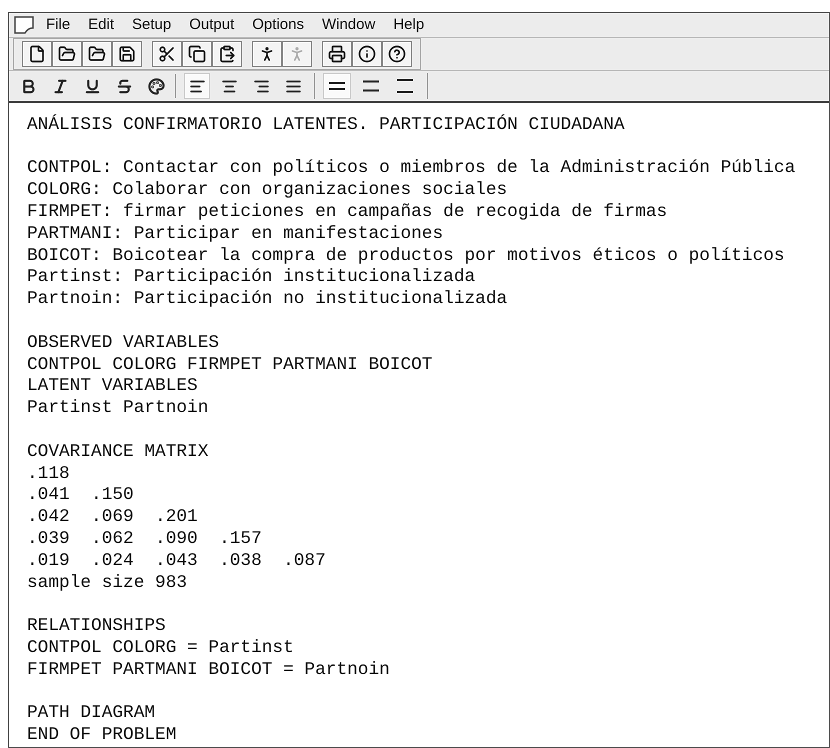 The image size is (830, 748). What do you see at coordinates (326, 125) in the screenshot?
I see `editor-line: ANÁLISIS CONFIRMATORIO LATENTES. PARTICIPACIÓN CIUDADANA` at bounding box center [326, 125].